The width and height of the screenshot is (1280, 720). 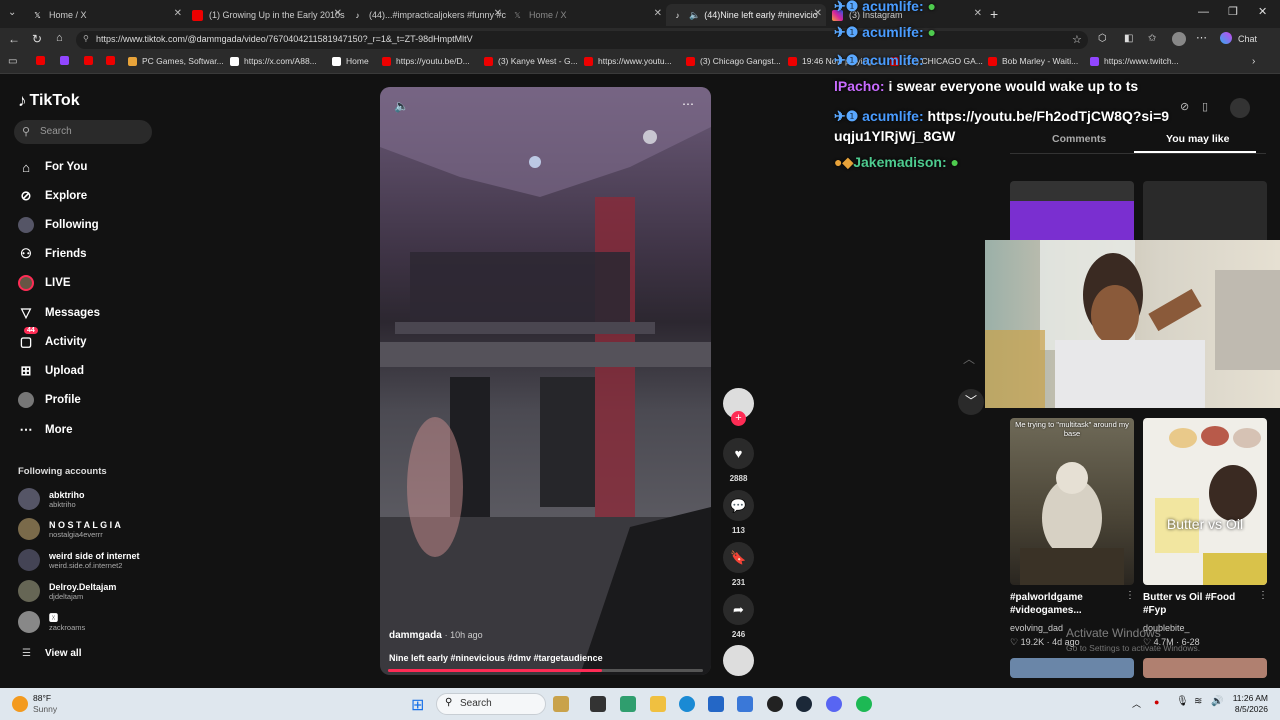 What do you see at coordinates (51, 499) in the screenshot?
I see `following-account: abktriho abktriho` at bounding box center [51, 499].